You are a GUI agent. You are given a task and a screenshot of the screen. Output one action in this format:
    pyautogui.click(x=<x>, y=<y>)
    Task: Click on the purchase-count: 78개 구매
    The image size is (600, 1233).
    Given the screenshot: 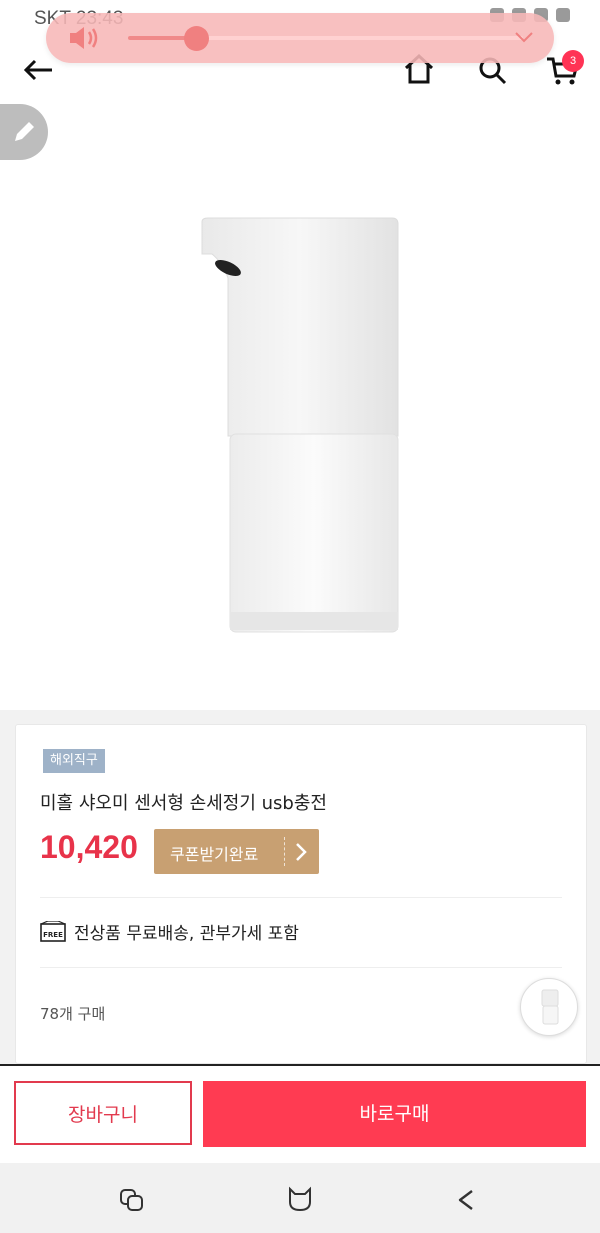 What is the action you would take?
    pyautogui.click(x=73, y=1014)
    